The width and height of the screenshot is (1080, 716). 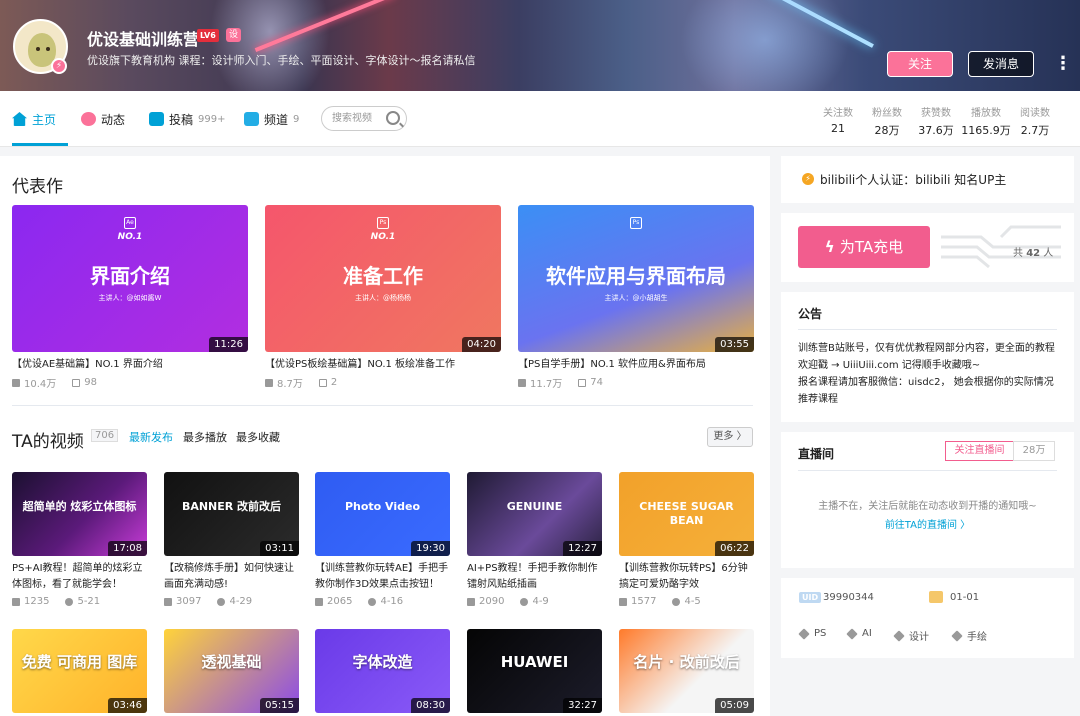 What do you see at coordinates (832, 247) in the screenshot?
I see `lightning-icon: ϟ` at bounding box center [832, 247].